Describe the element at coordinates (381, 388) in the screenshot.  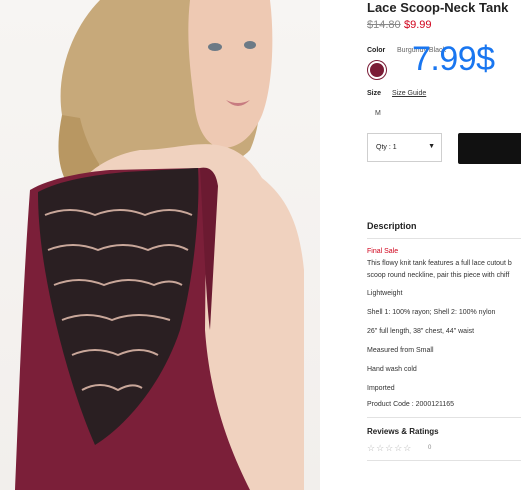
I see `detail-origin: Imported` at that location.